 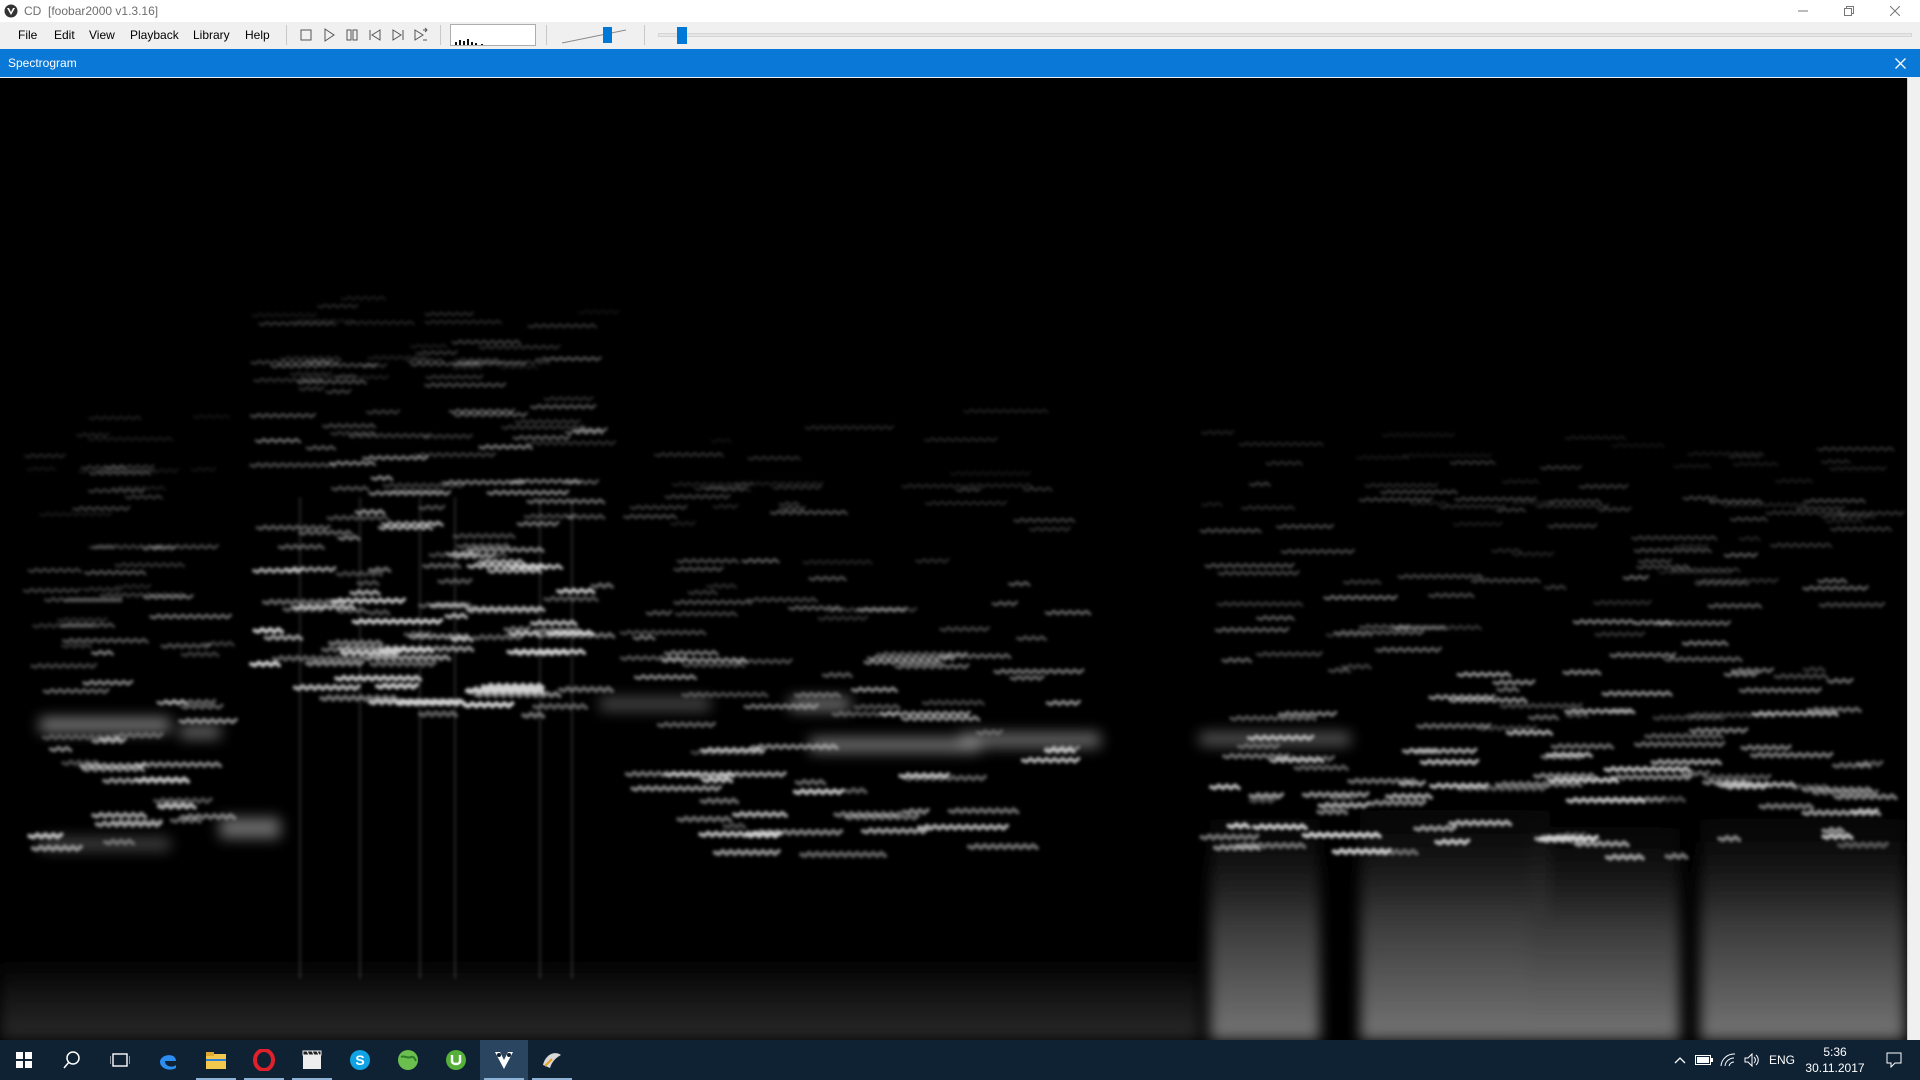 I want to click on play-button, so click(x=329, y=35).